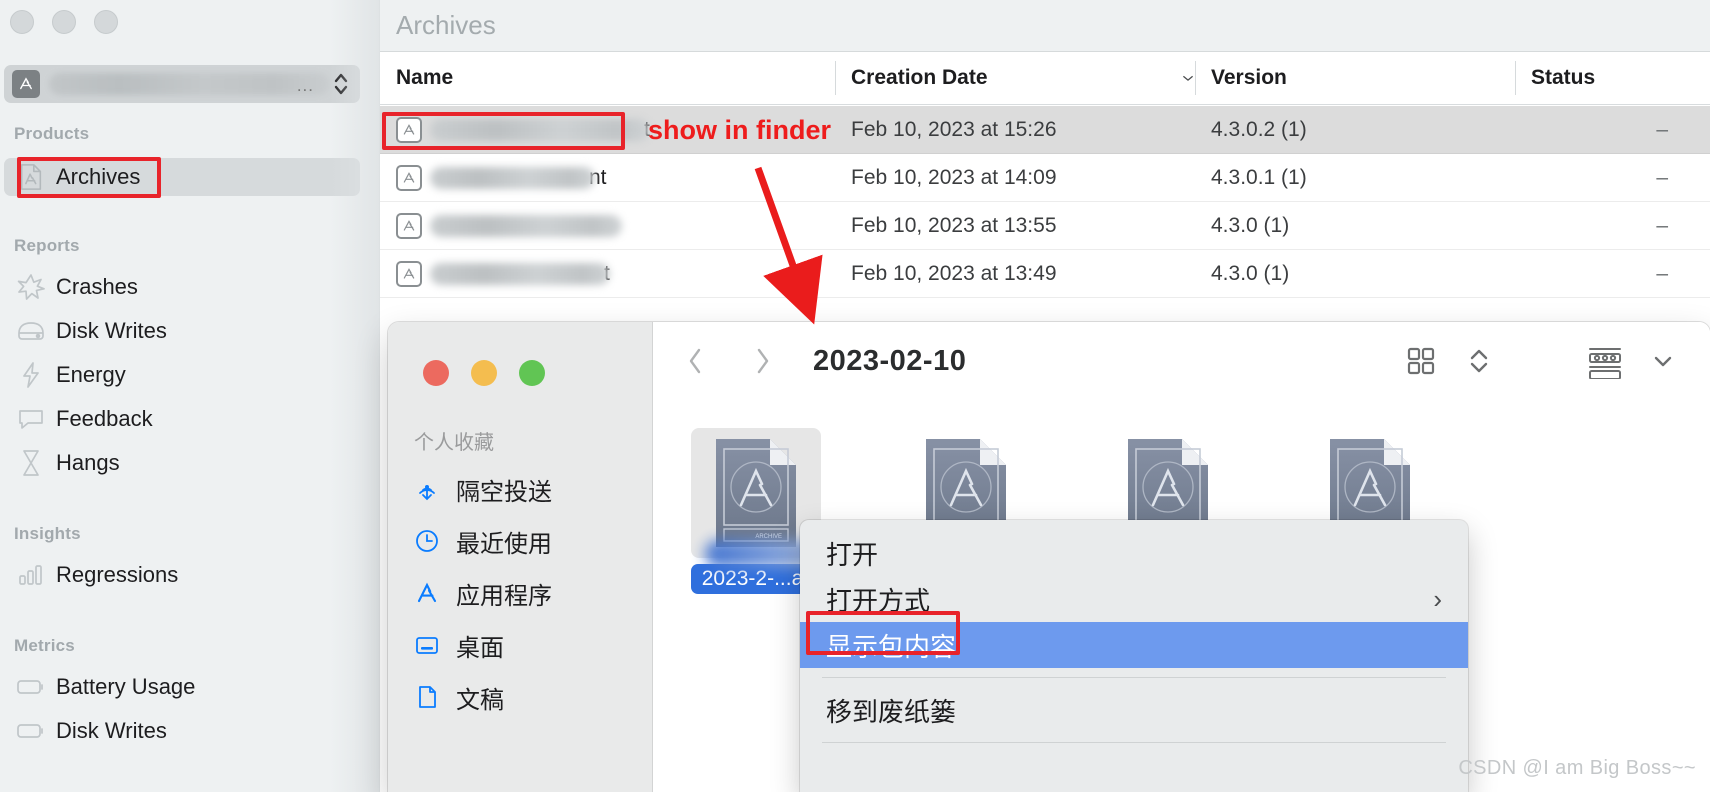  What do you see at coordinates (1437, 598) in the screenshot?
I see `chevron-right-icon: ›` at bounding box center [1437, 598].